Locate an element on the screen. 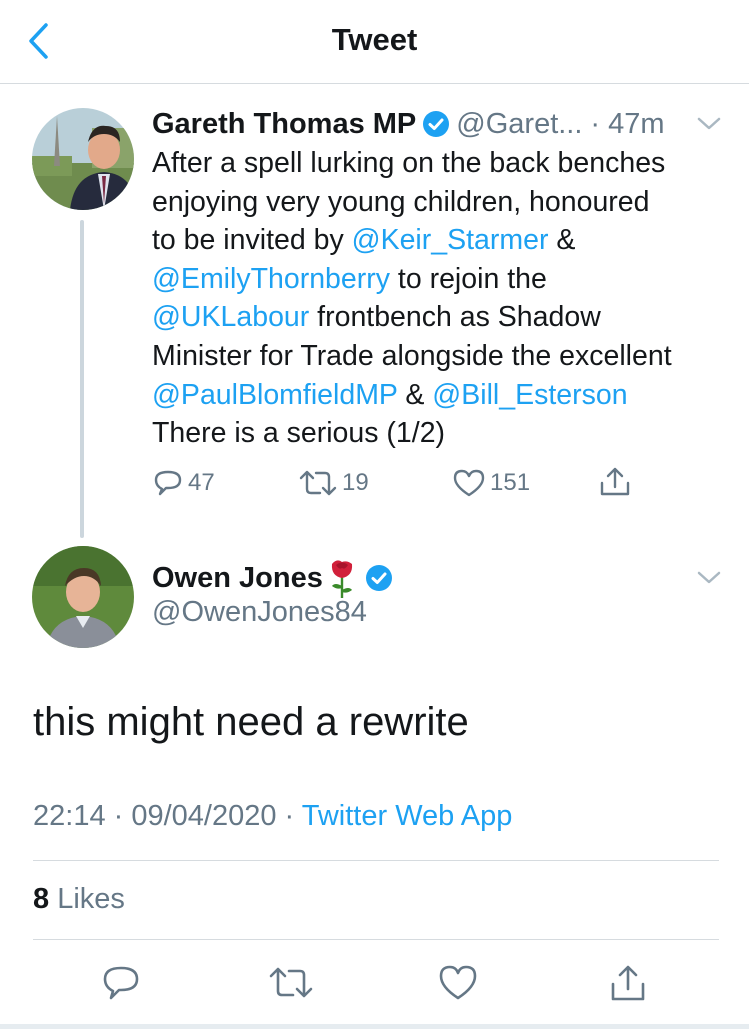 The image size is (749, 1029). text-segment: There is a serious (1/2) is located at coordinates (299, 433).